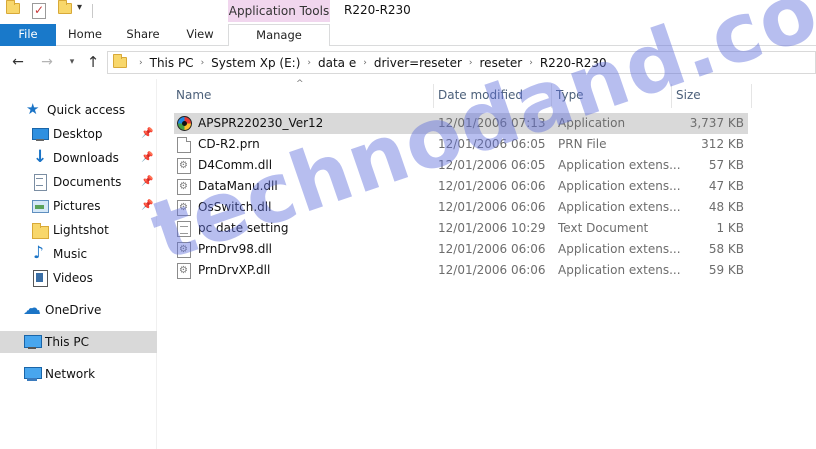  I want to click on file-date-modified: 12/01/2006 10:29, so click(492, 228).